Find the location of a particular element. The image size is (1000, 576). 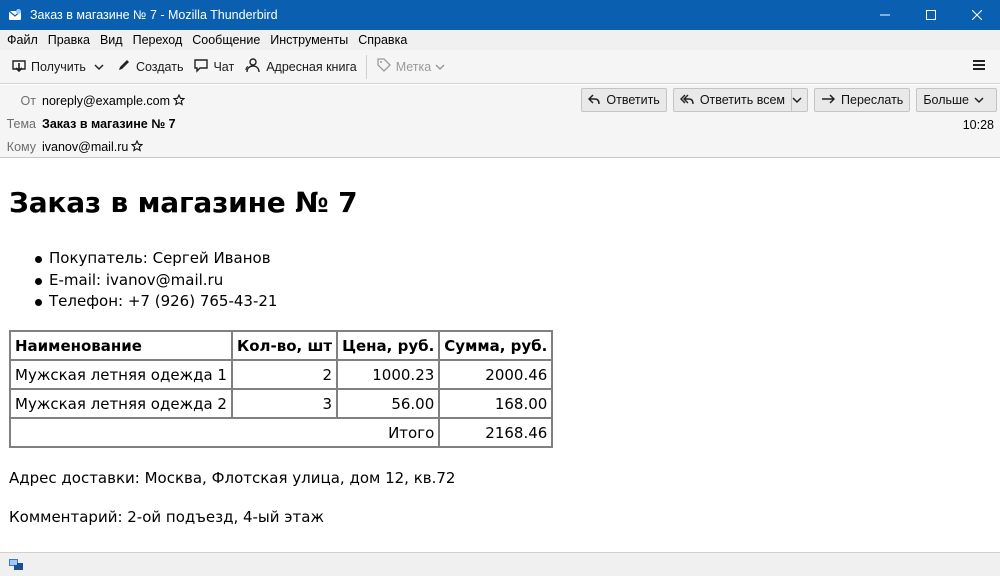

minimize-icon is located at coordinates (885, 15).